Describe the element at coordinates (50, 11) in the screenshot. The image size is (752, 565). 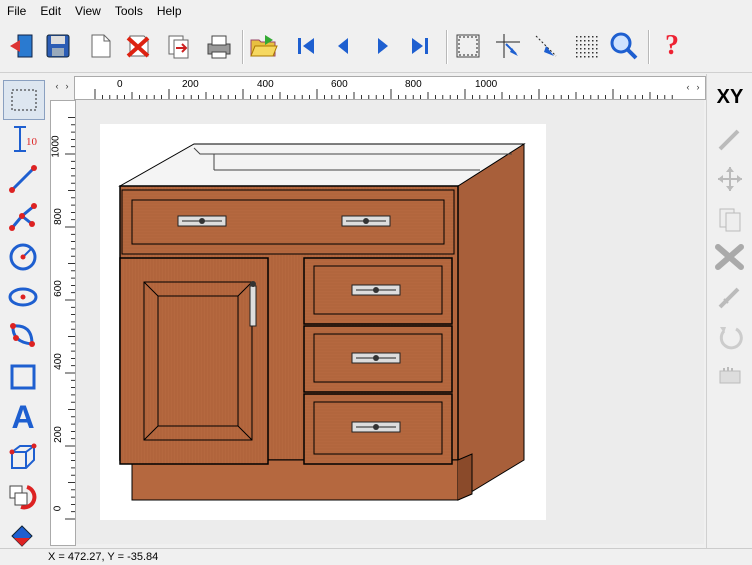
I see `menu-edit: Edit` at that location.